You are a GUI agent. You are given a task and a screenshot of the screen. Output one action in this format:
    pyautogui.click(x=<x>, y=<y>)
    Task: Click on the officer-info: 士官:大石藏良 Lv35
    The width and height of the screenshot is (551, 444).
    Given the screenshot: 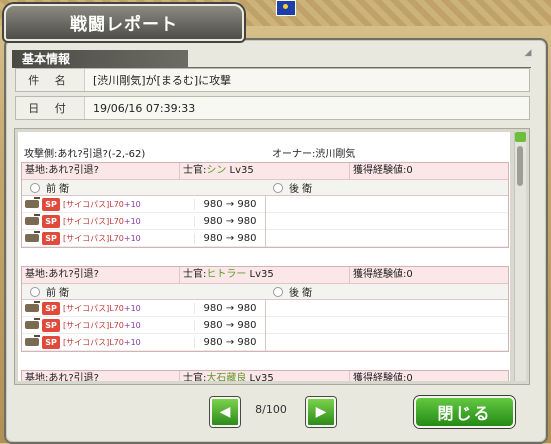 What is the action you would take?
    pyautogui.click(x=265, y=376)
    